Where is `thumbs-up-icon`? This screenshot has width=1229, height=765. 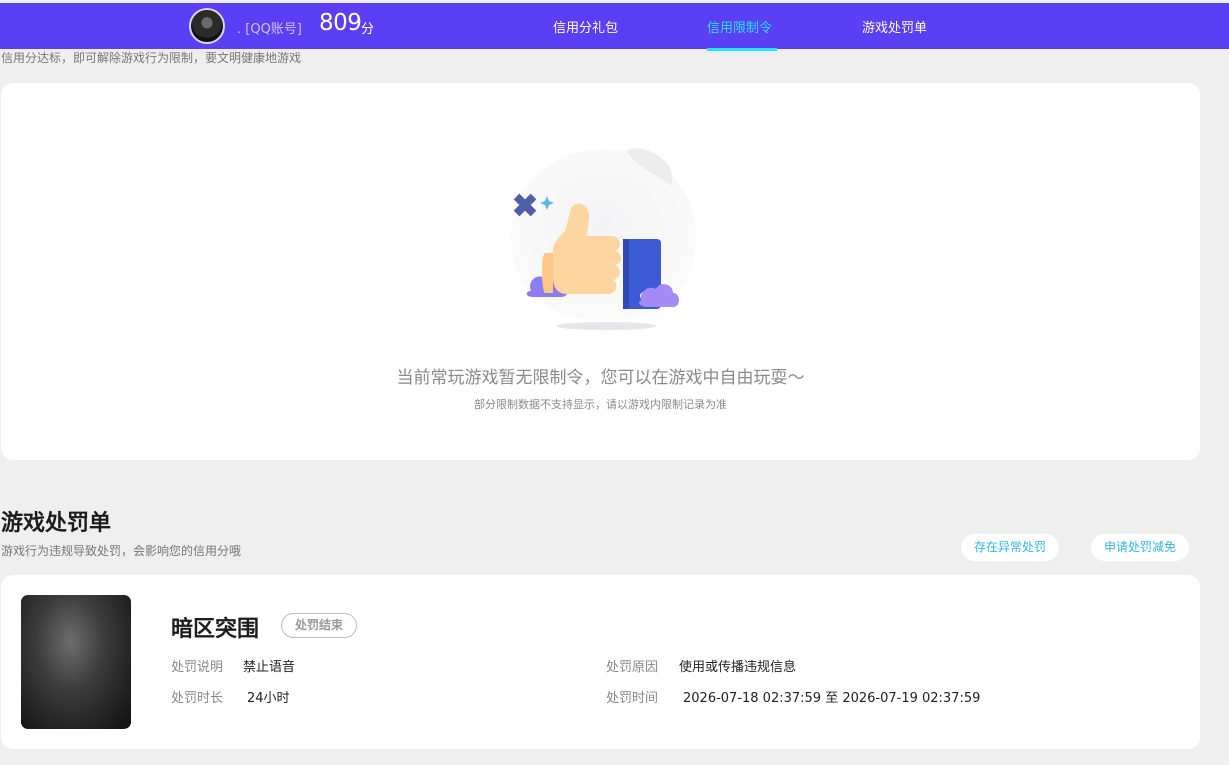 thumbs-up-icon is located at coordinates (603, 239).